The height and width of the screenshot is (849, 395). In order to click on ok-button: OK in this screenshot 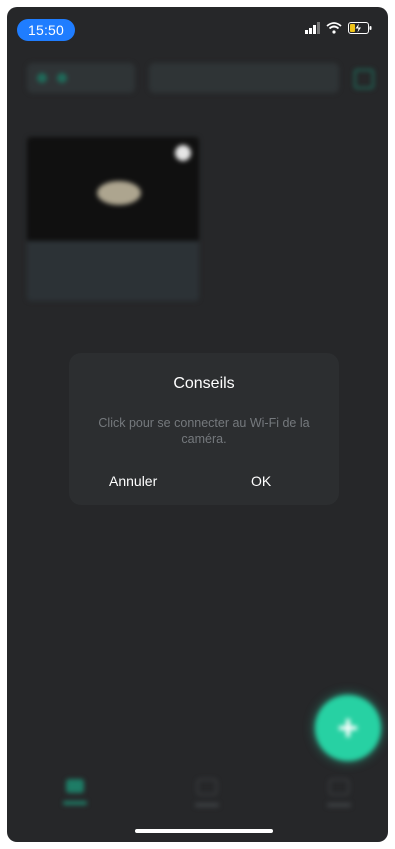, I will do `click(261, 481)`.